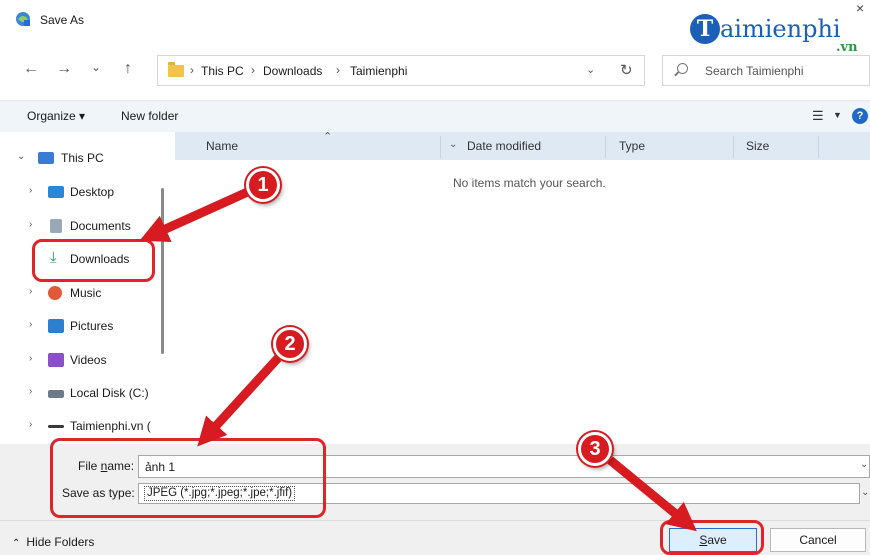 This screenshot has width=870, height=555. I want to click on arrow-to-save, so click(652, 494).